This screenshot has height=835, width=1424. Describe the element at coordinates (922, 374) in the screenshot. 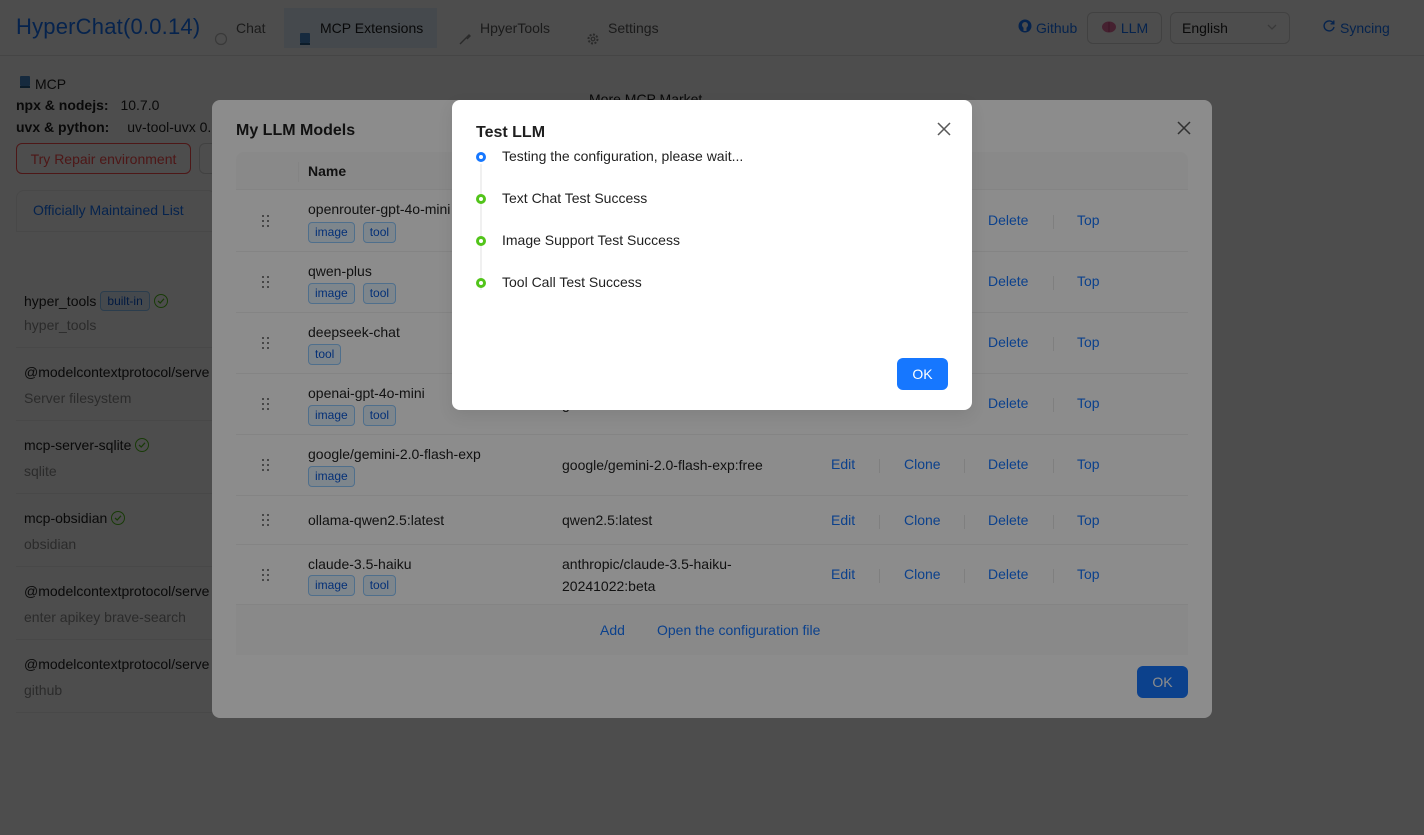

I see `test-modal-ok-button: OK` at that location.